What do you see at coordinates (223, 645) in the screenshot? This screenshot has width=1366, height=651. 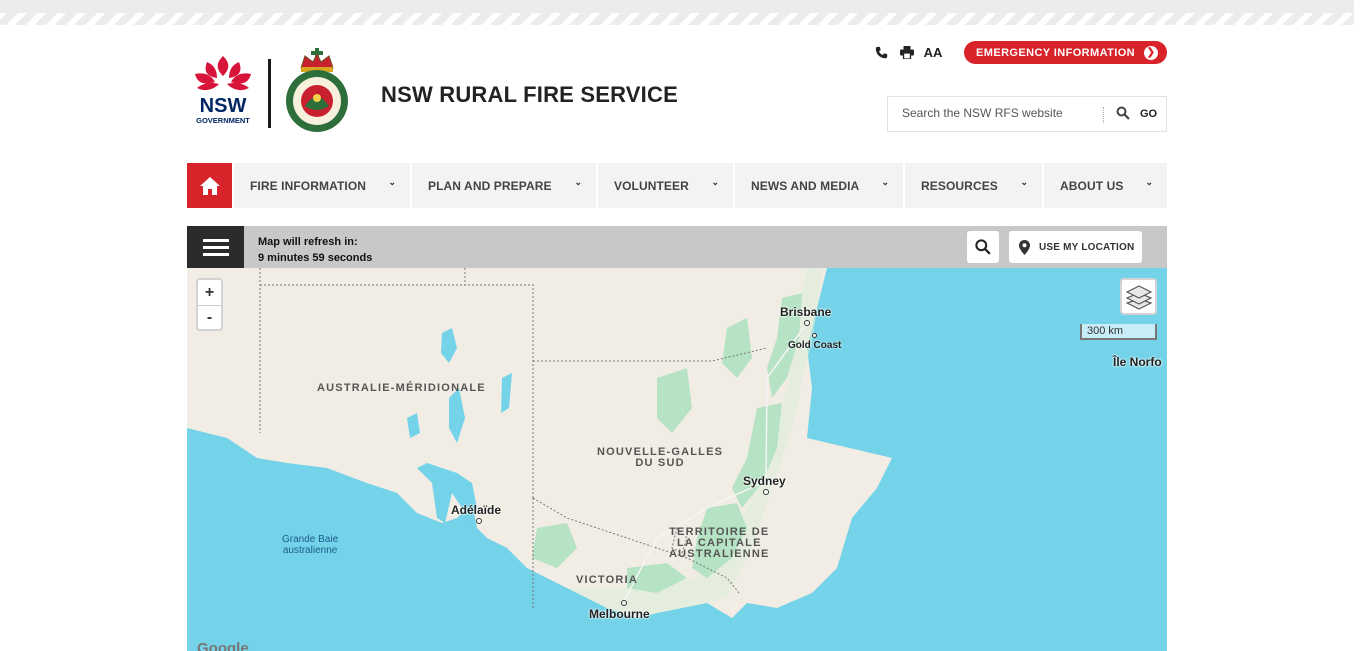 I see `google-attribution: Google` at bounding box center [223, 645].